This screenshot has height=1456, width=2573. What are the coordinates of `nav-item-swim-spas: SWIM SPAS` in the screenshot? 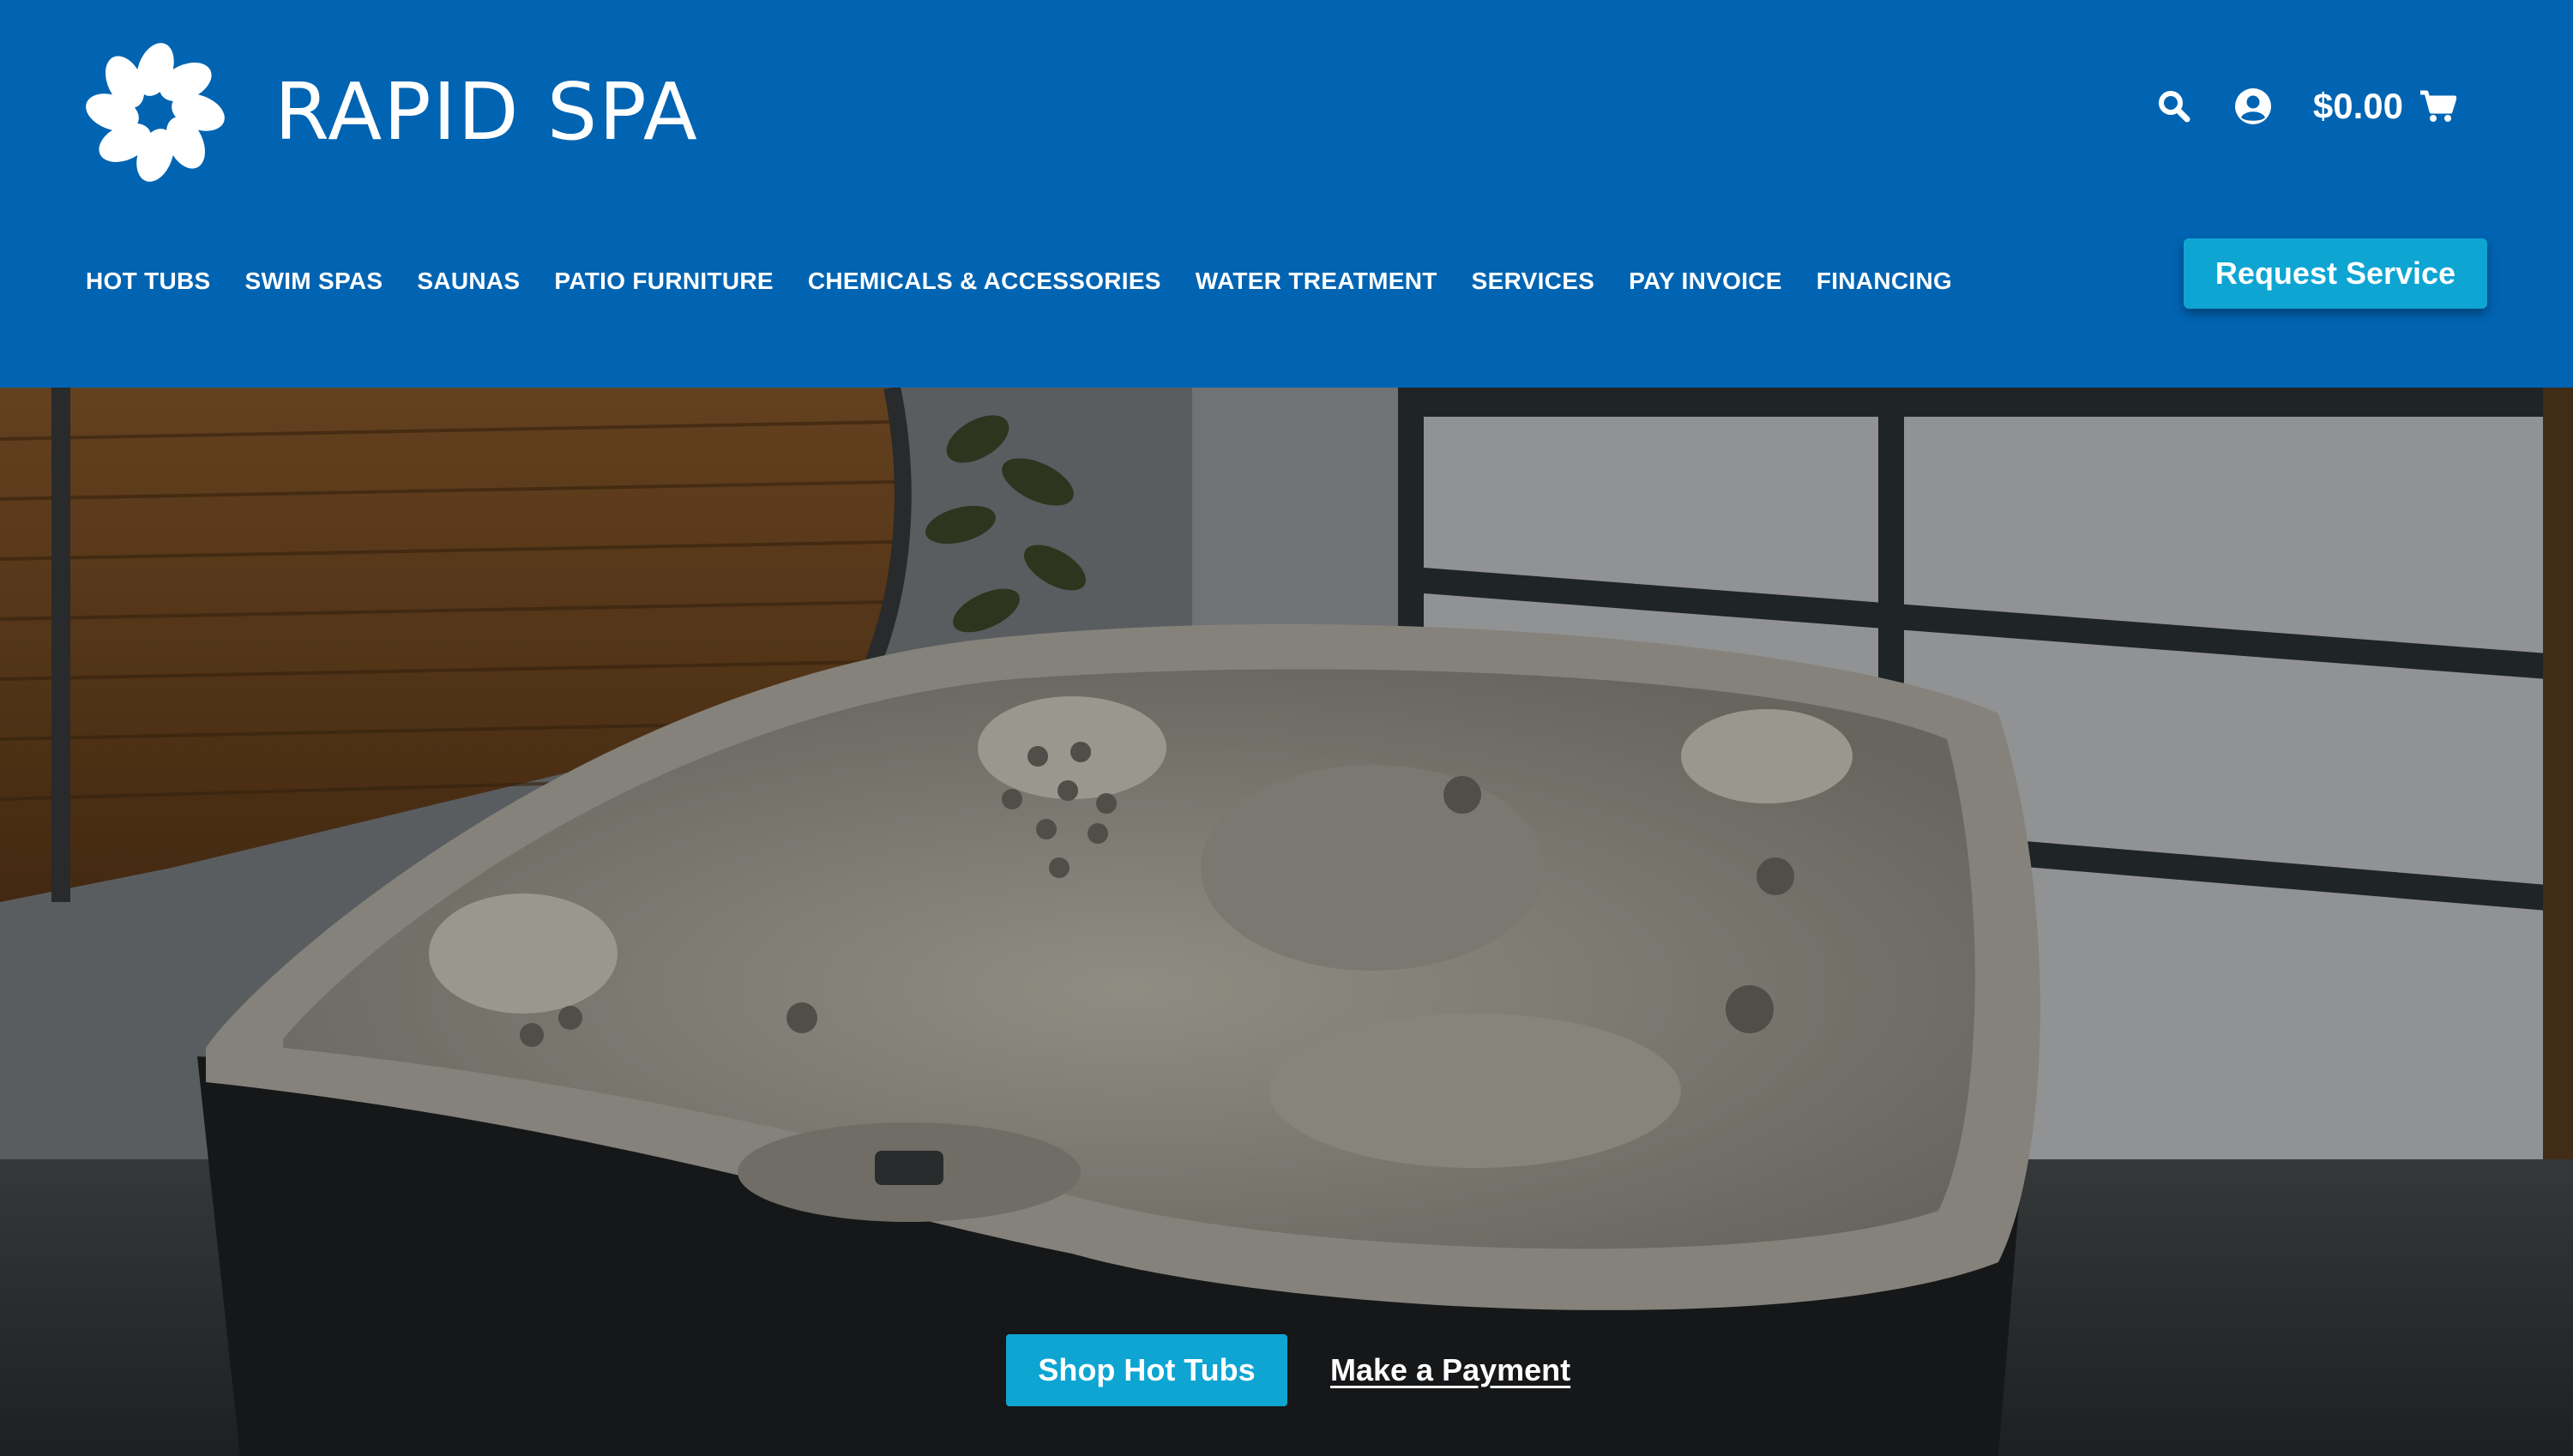 It's located at (314, 281).